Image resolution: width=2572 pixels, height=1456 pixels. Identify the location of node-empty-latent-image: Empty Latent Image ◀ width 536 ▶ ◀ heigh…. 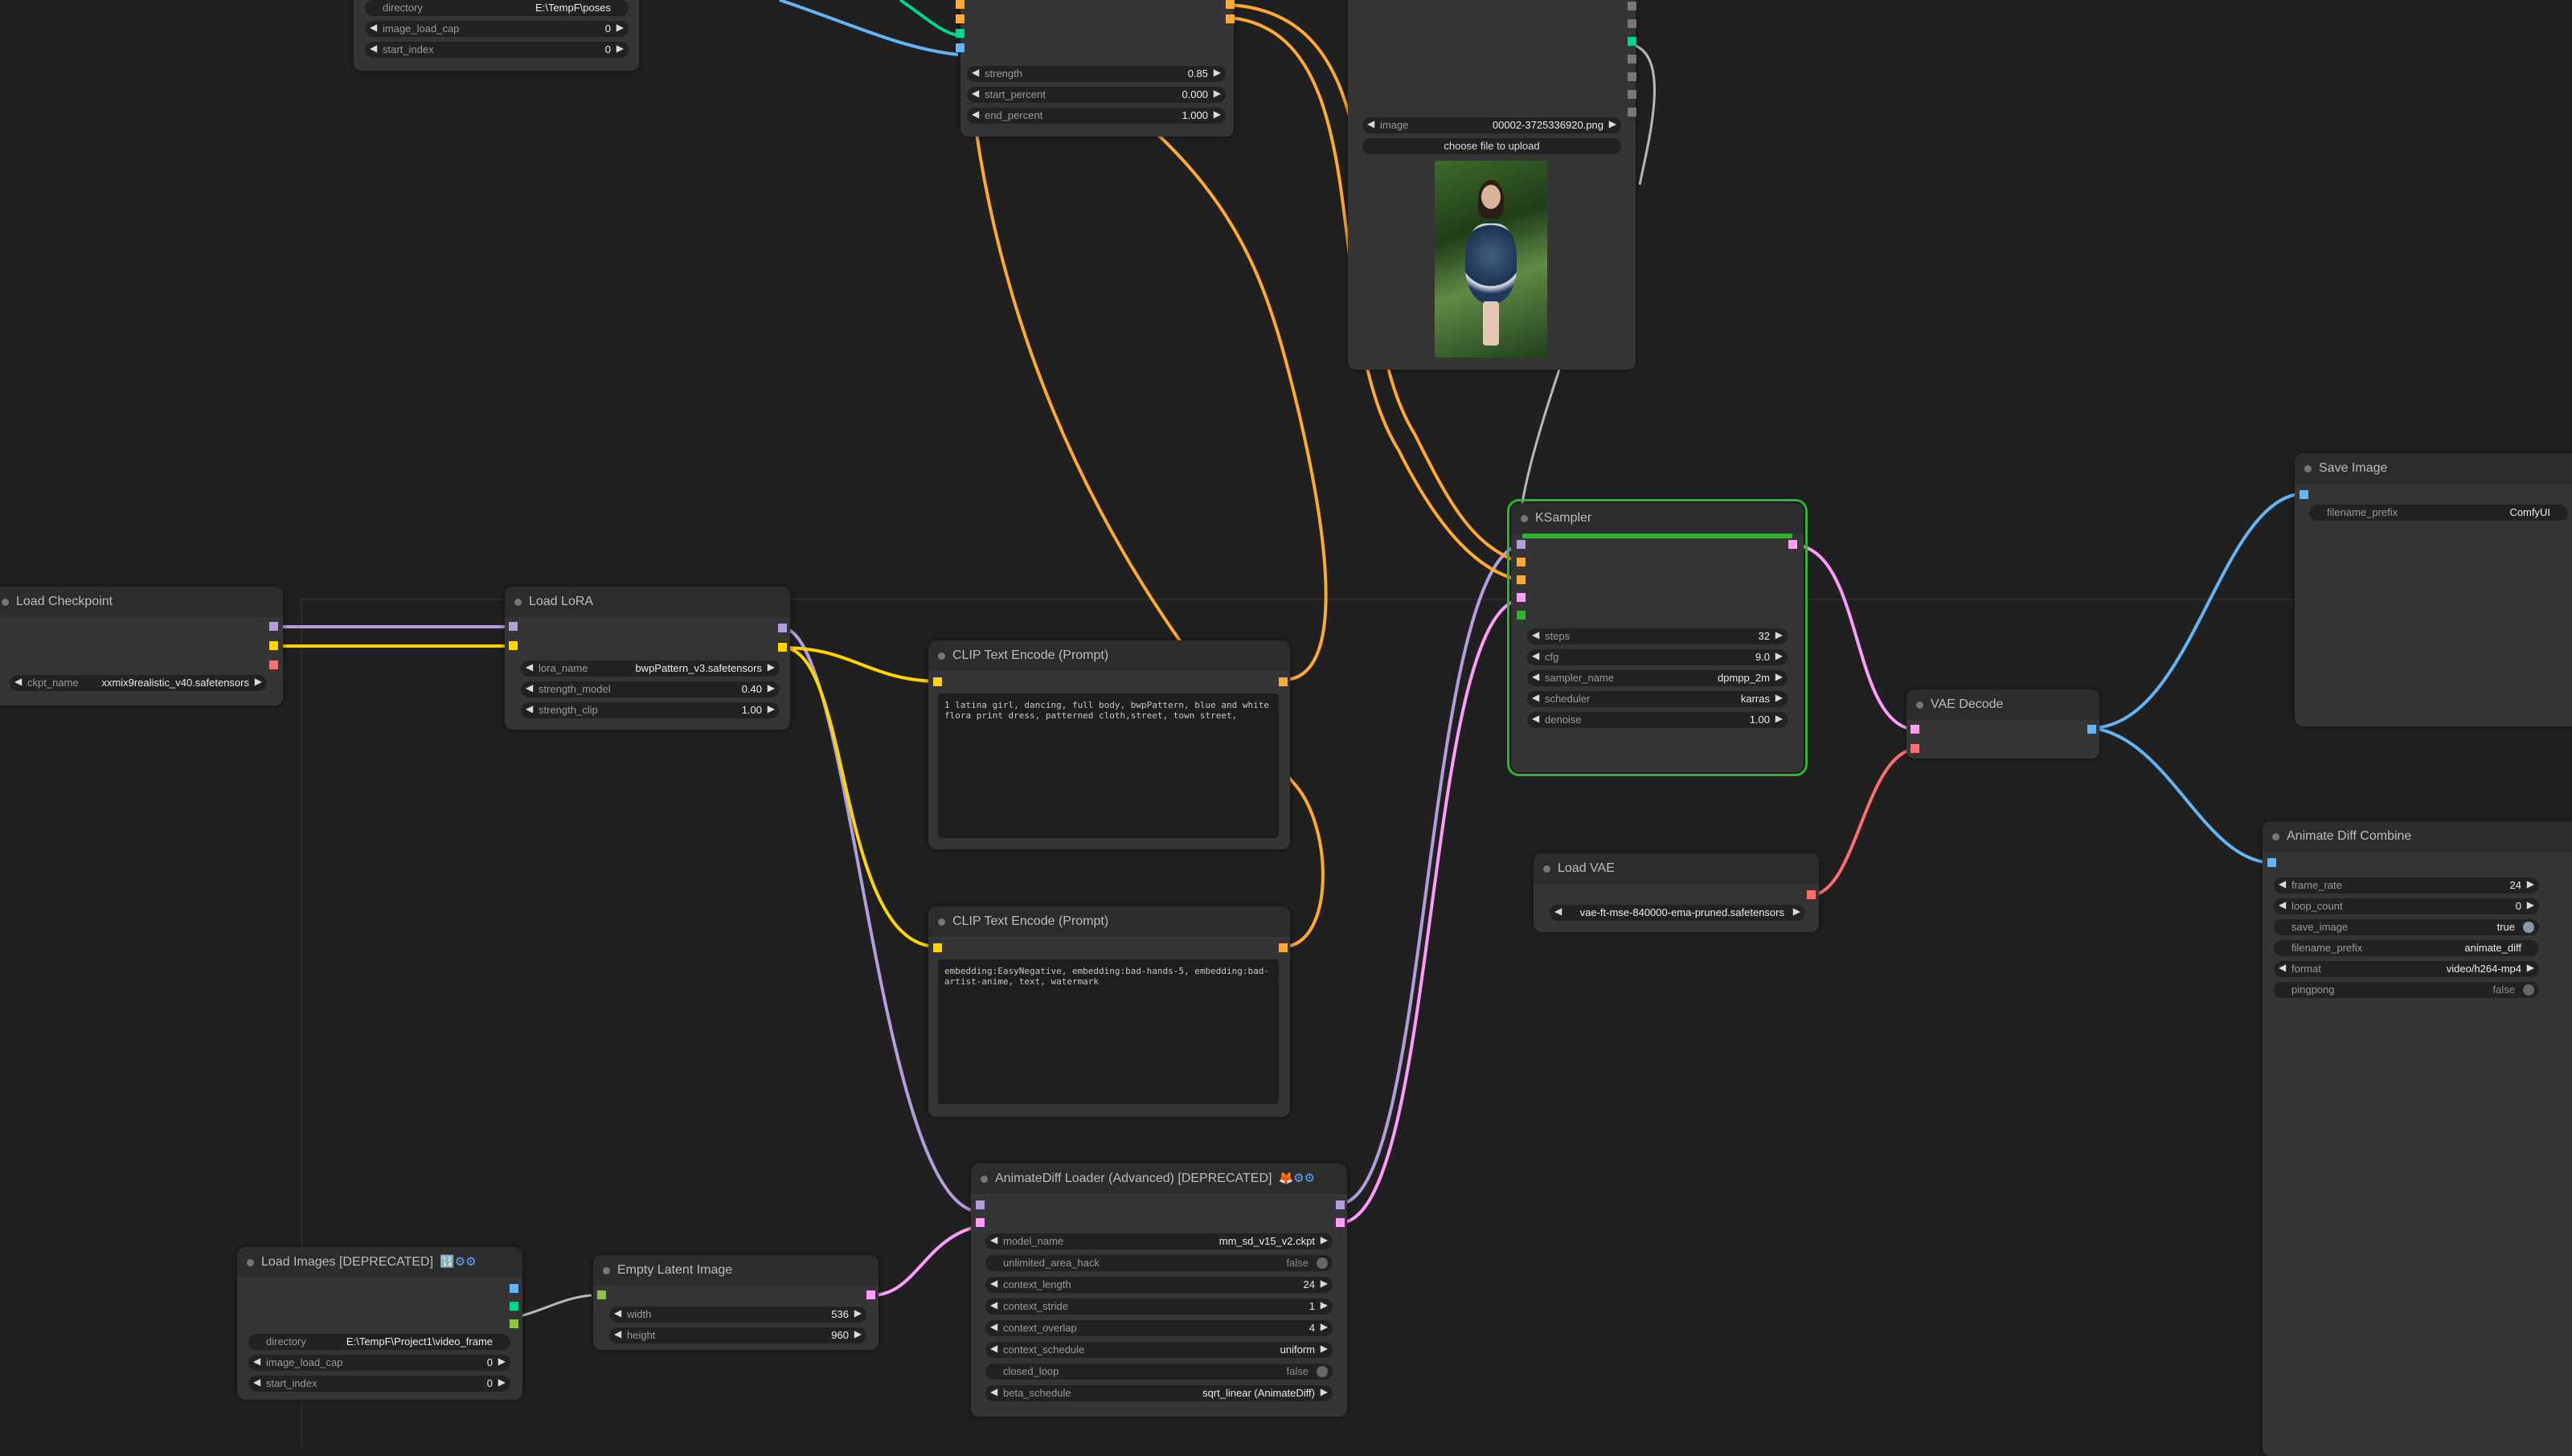
(735, 1302).